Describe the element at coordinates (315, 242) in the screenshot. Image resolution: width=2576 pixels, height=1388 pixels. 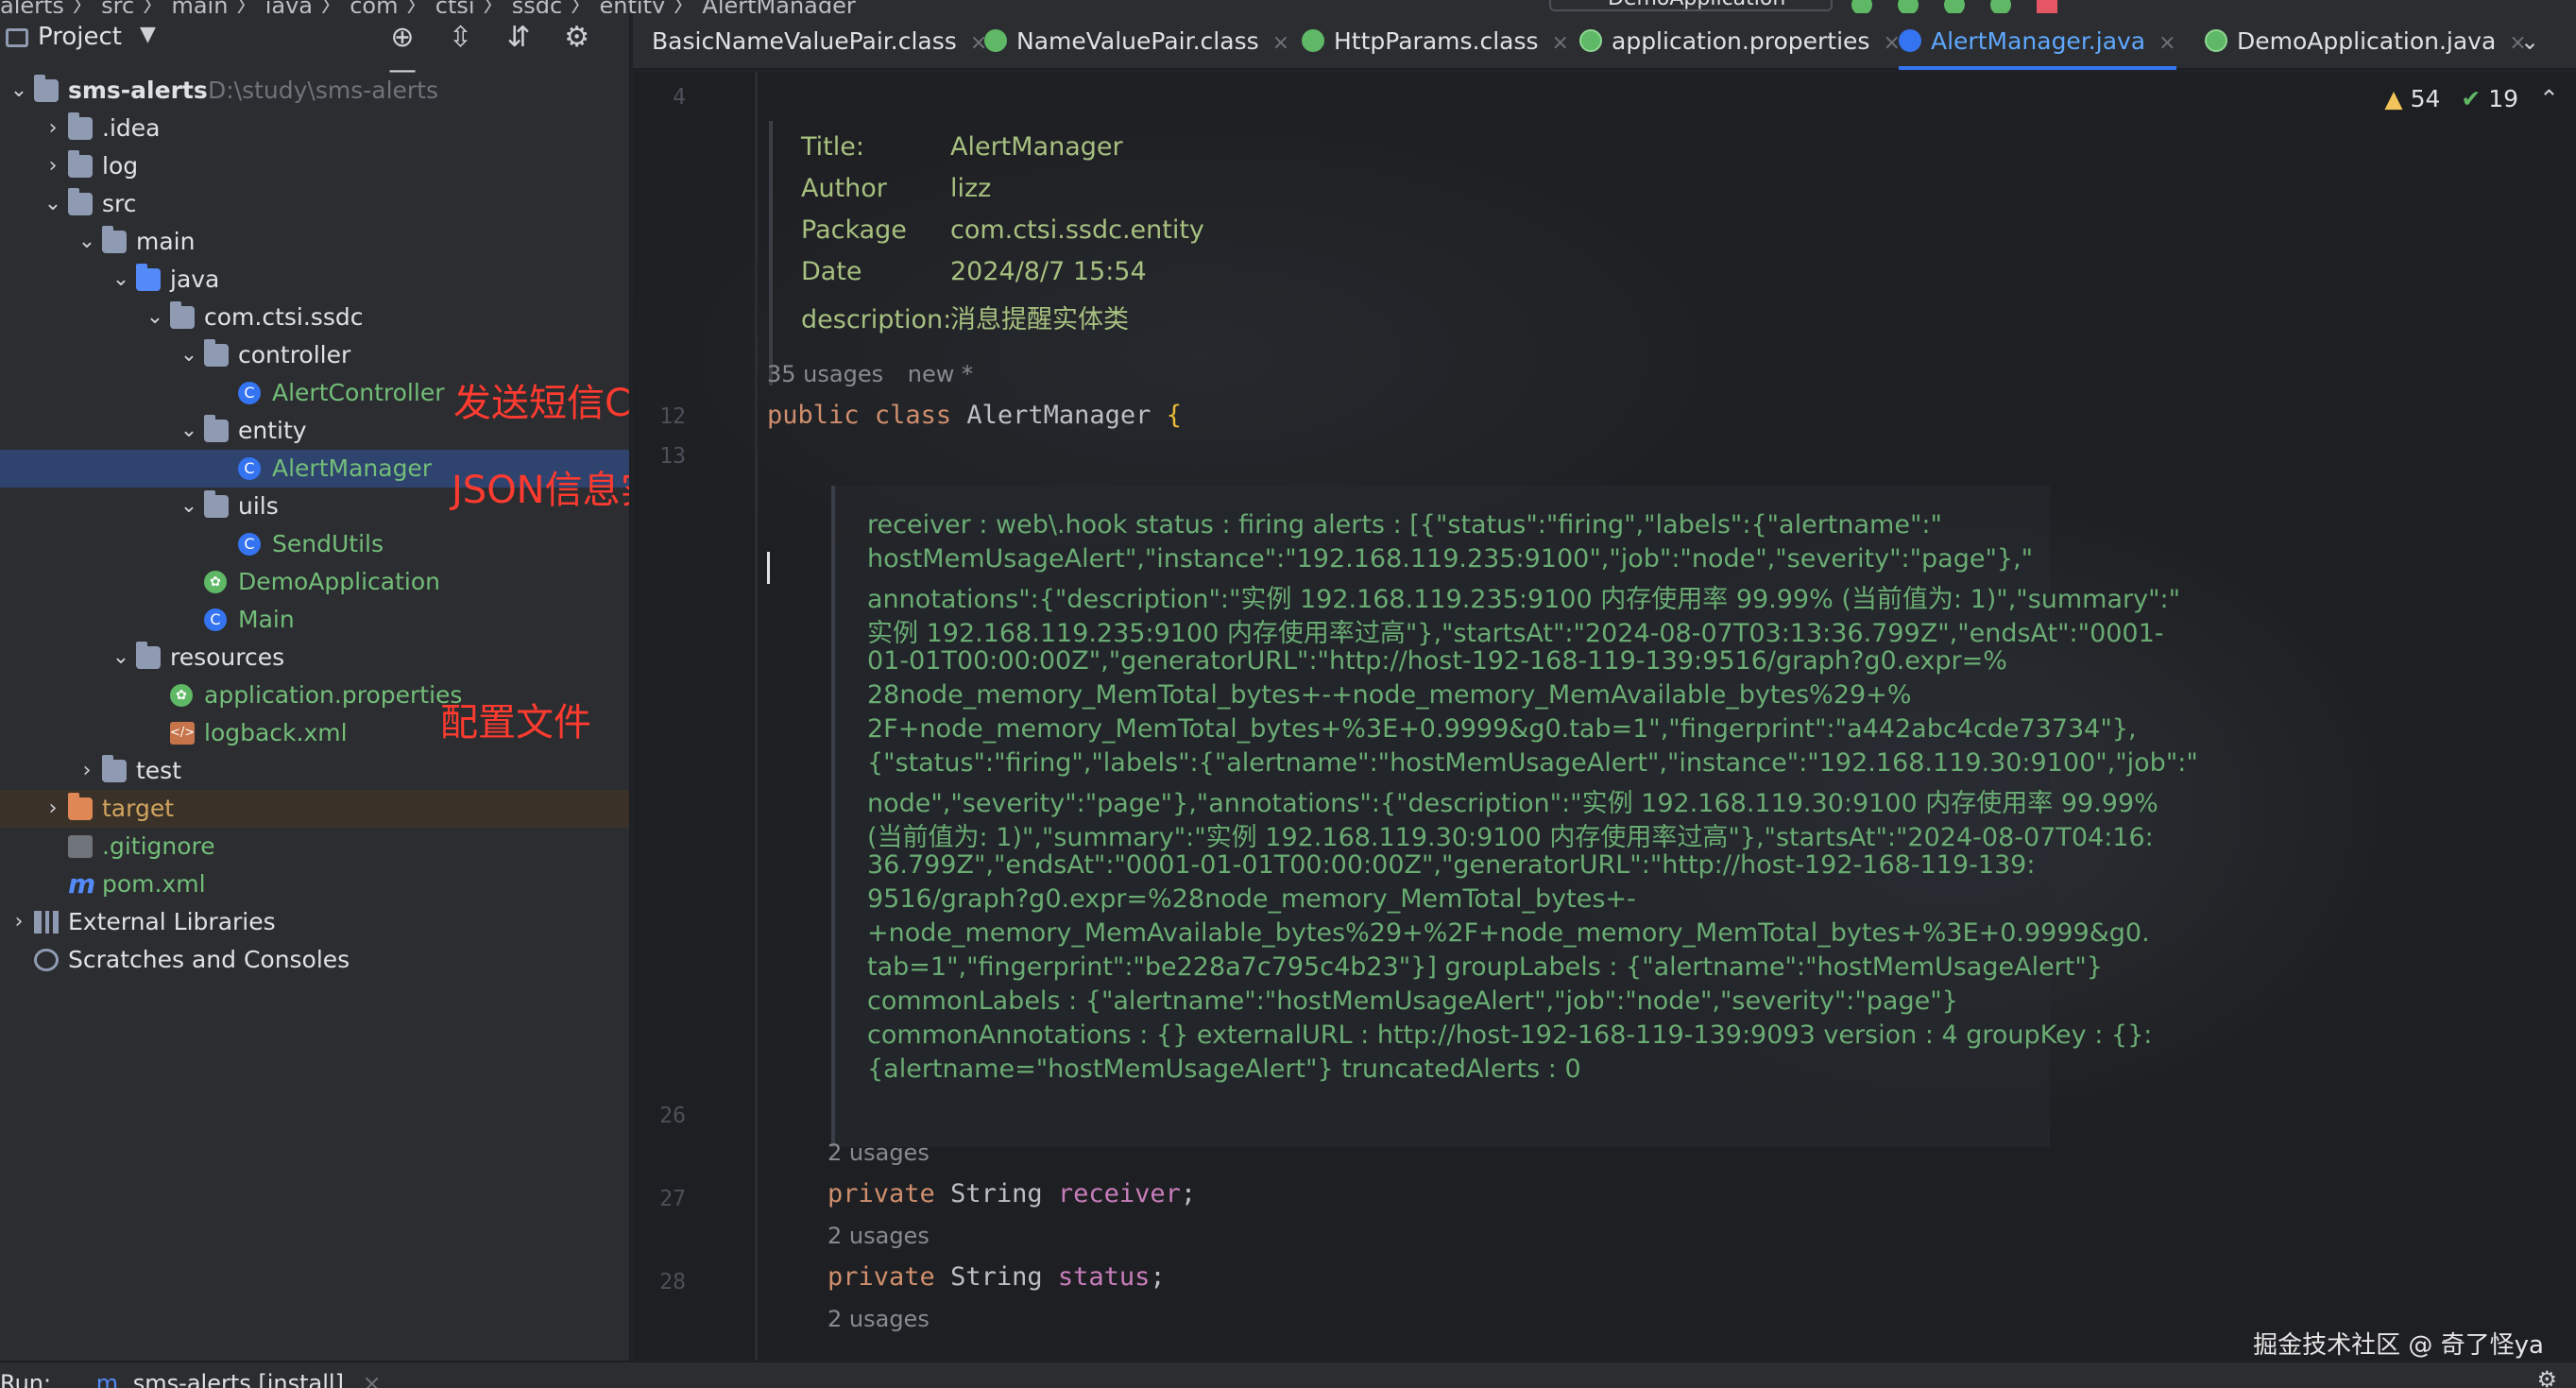
I see `tree-item: ⌄ main` at that location.